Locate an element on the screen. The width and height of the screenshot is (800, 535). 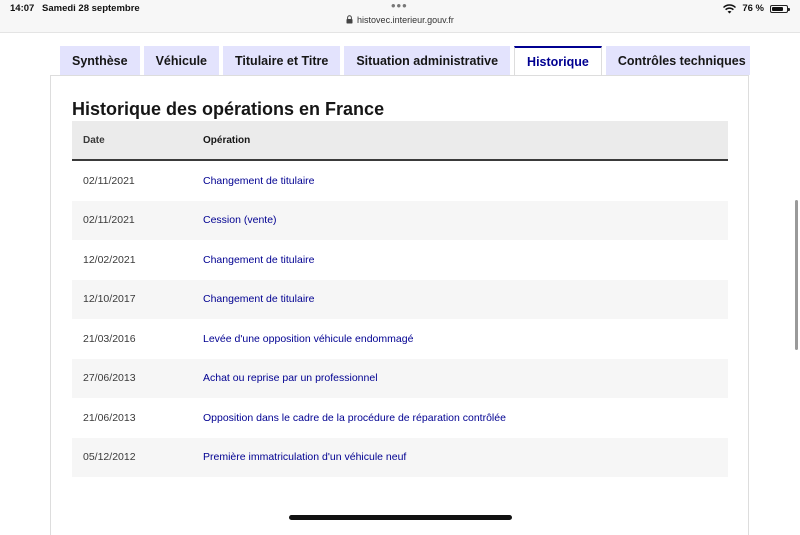
wifi-icon is located at coordinates (730, 8).